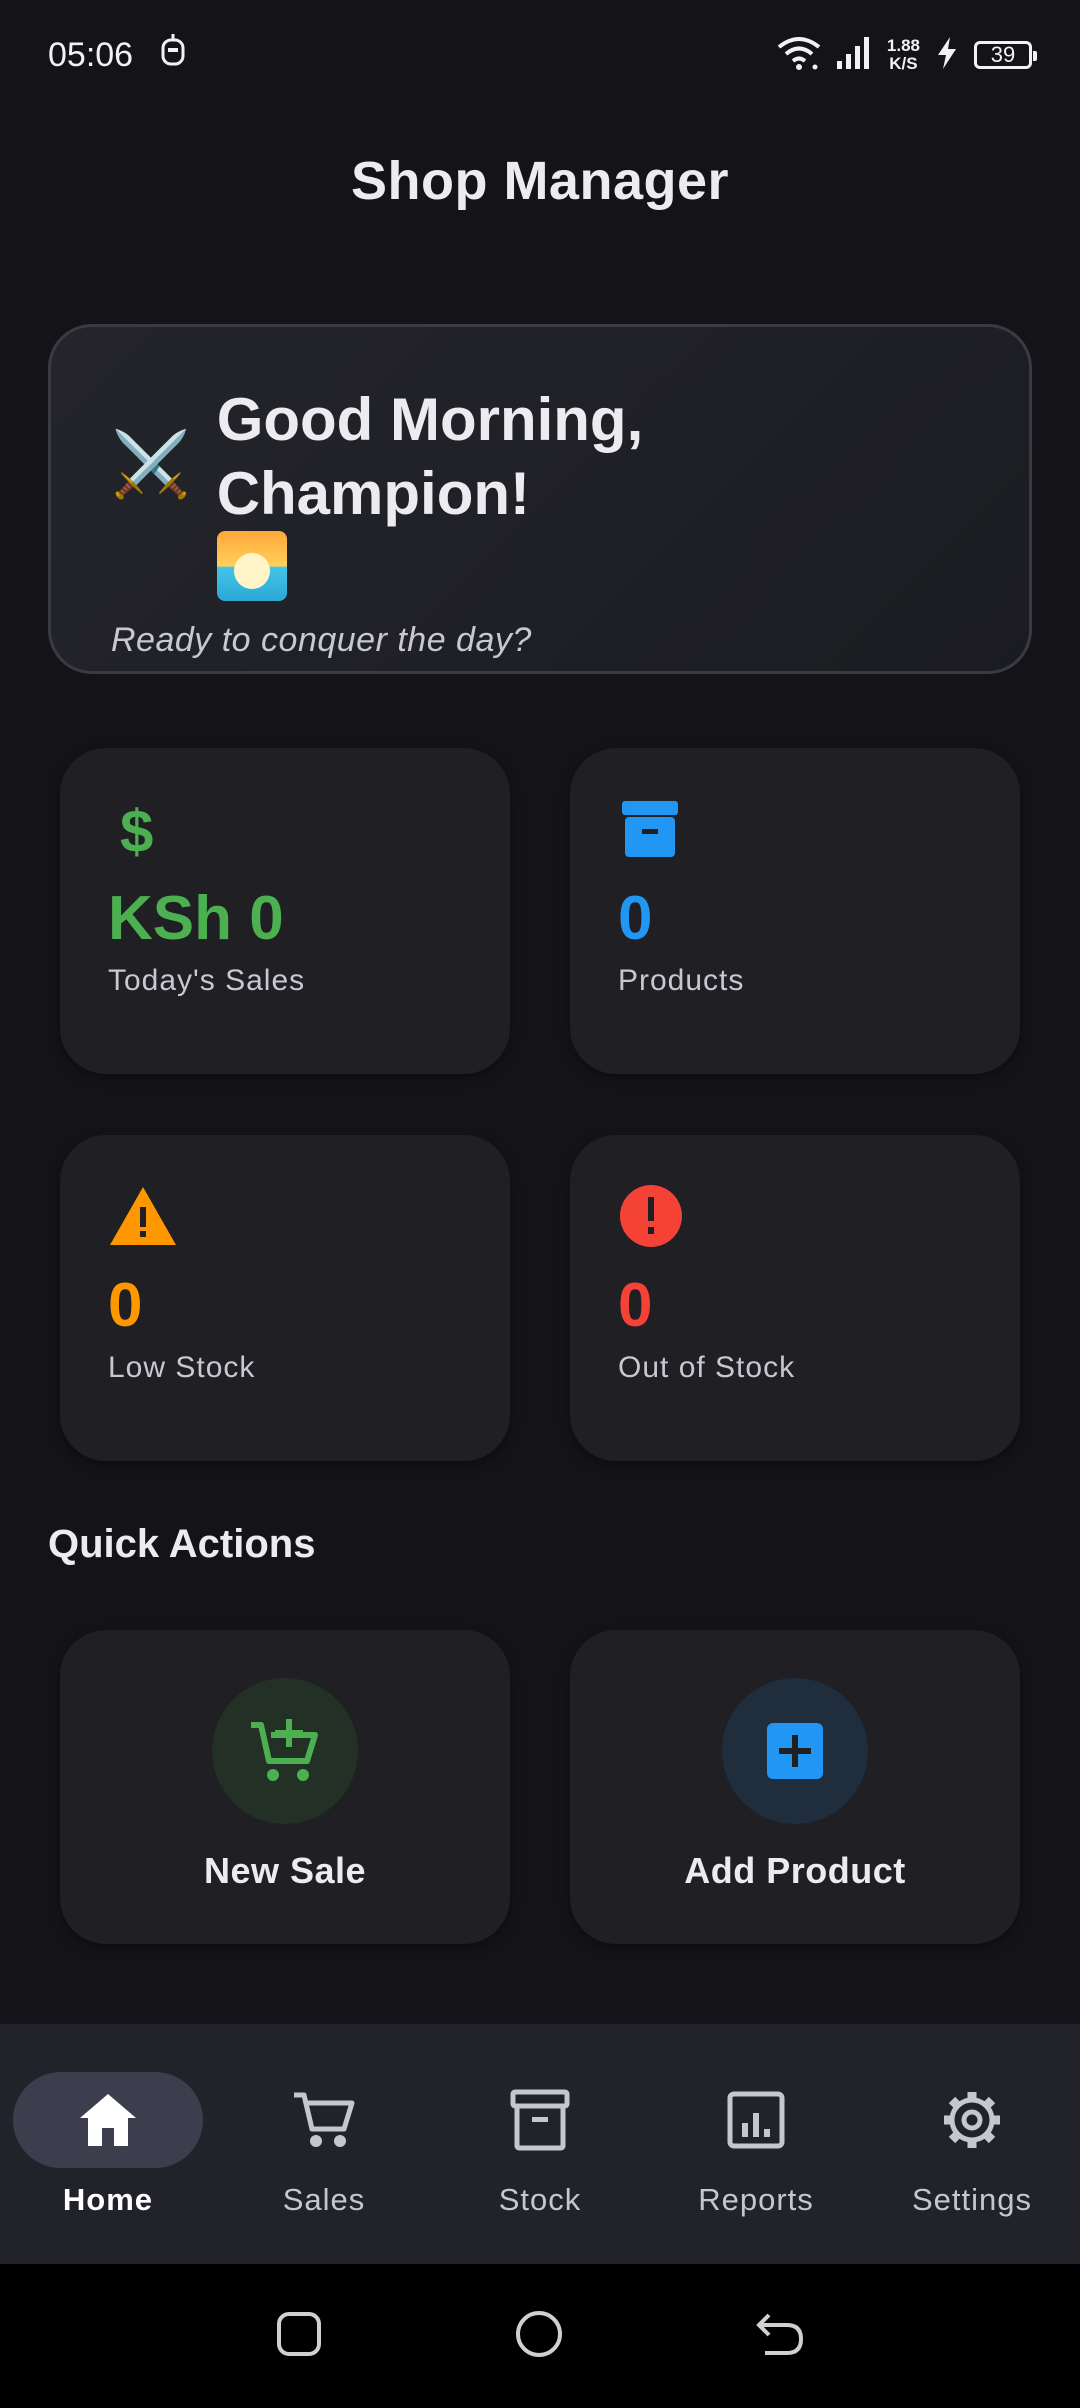  What do you see at coordinates (681, 980) in the screenshot?
I see `stat-label: Products` at bounding box center [681, 980].